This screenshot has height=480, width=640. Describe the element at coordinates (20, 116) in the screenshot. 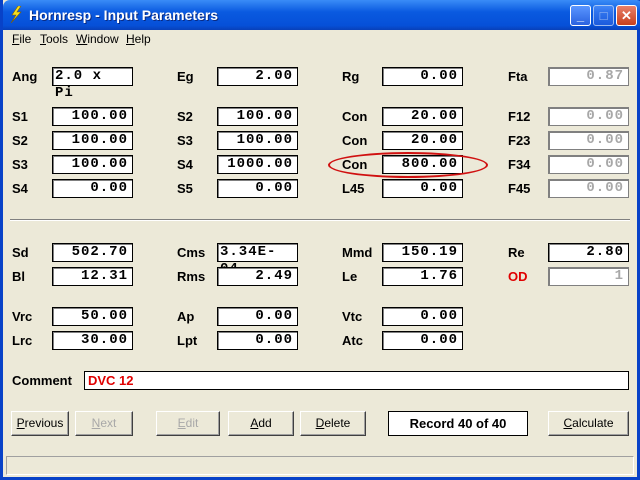

I see `s1-label: S1` at that location.